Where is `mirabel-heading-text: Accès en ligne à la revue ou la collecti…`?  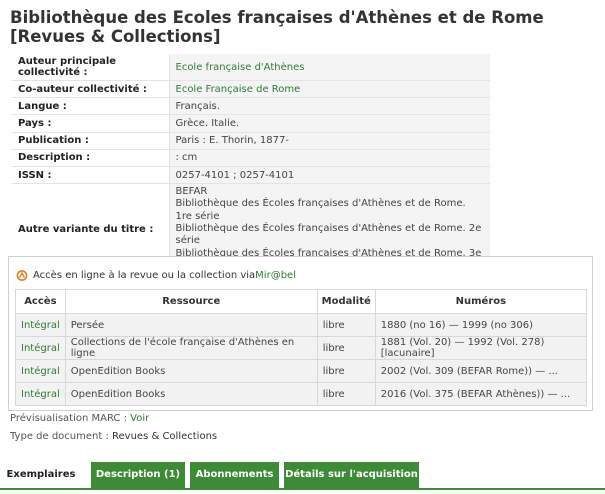 mirabel-heading-text: Accès en ligne à la revue ou la collecti… is located at coordinates (144, 275).